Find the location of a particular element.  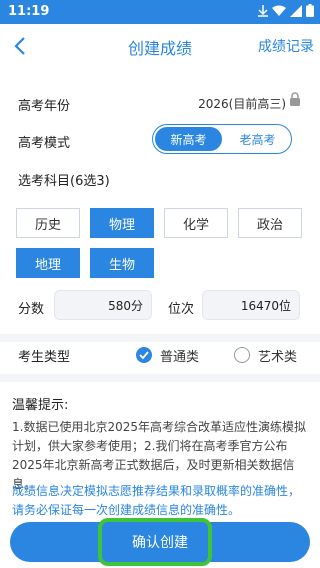

subject-chemistry: 化学 is located at coordinates (196, 223).